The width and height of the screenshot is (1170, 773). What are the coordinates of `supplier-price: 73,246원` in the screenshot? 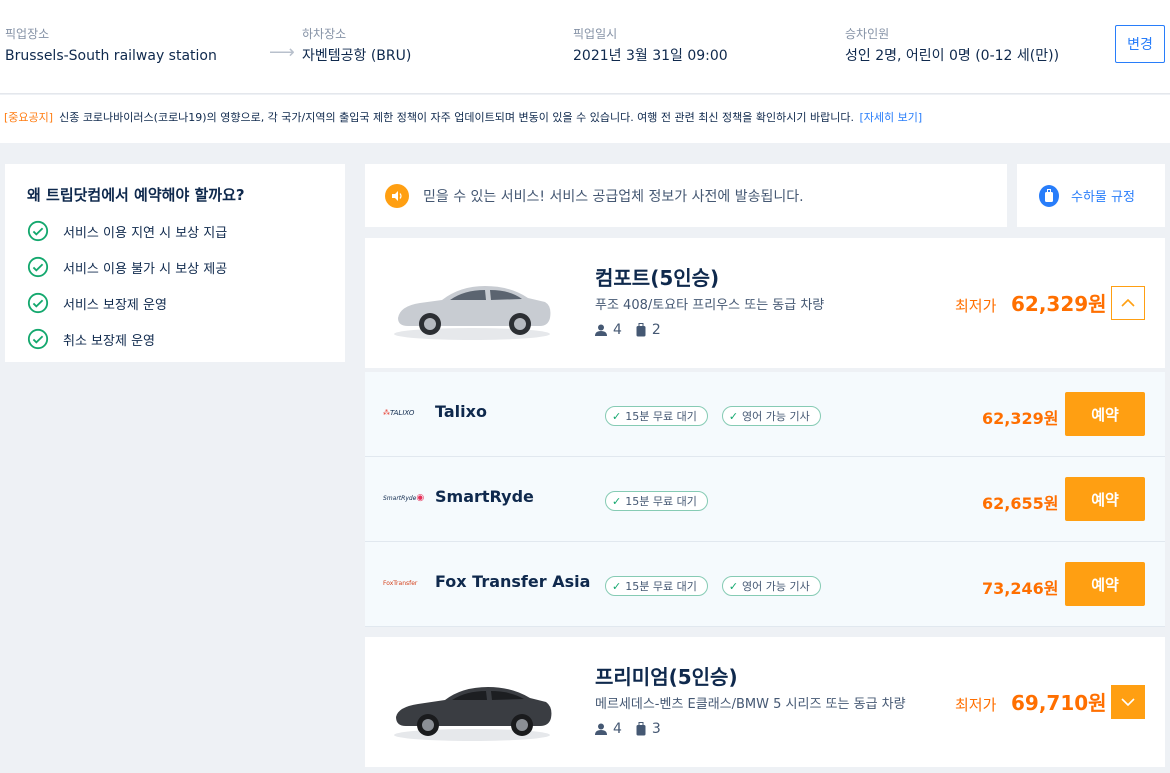 It's located at (1020, 588).